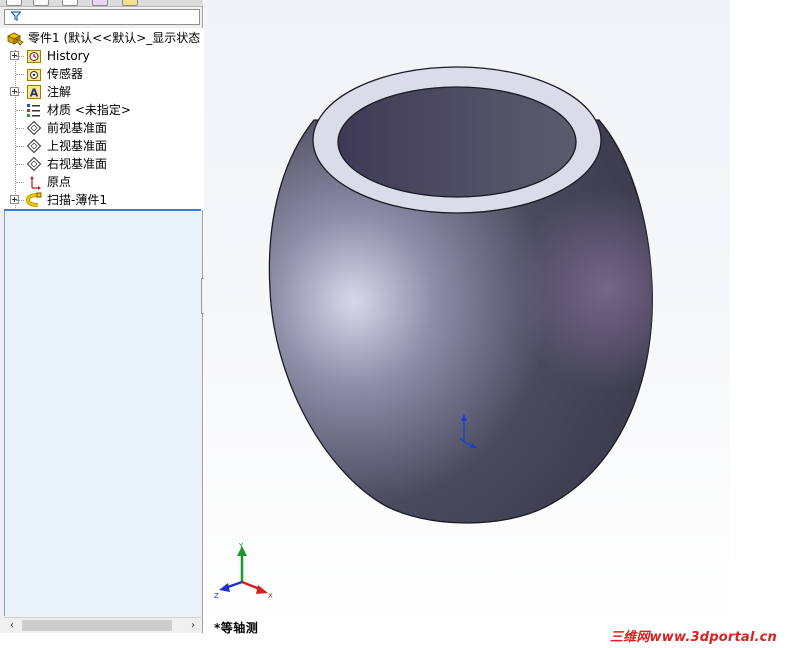  What do you see at coordinates (270, 596) in the screenshot?
I see `triad-x-label: X` at bounding box center [270, 596].